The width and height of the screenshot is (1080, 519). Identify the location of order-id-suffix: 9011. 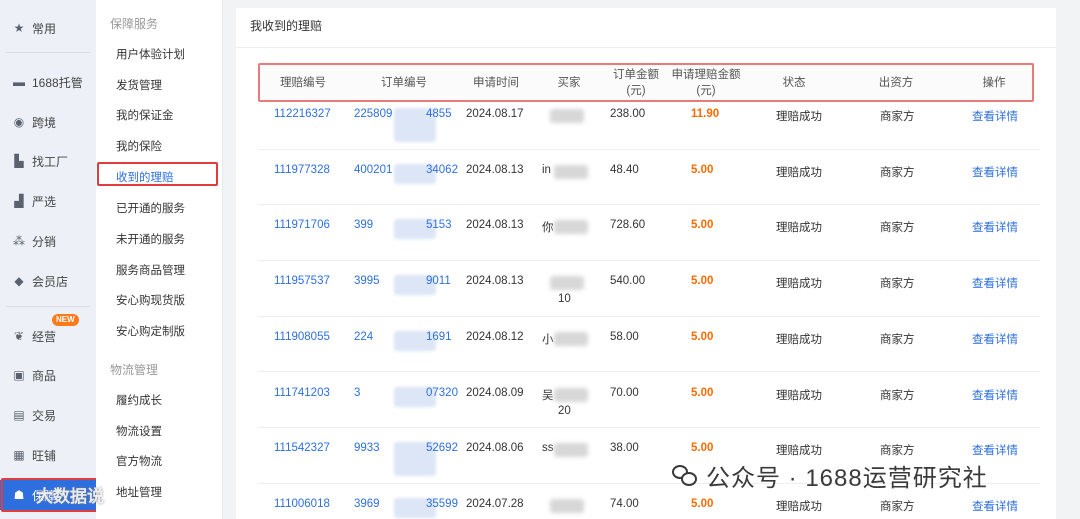
(438, 281).